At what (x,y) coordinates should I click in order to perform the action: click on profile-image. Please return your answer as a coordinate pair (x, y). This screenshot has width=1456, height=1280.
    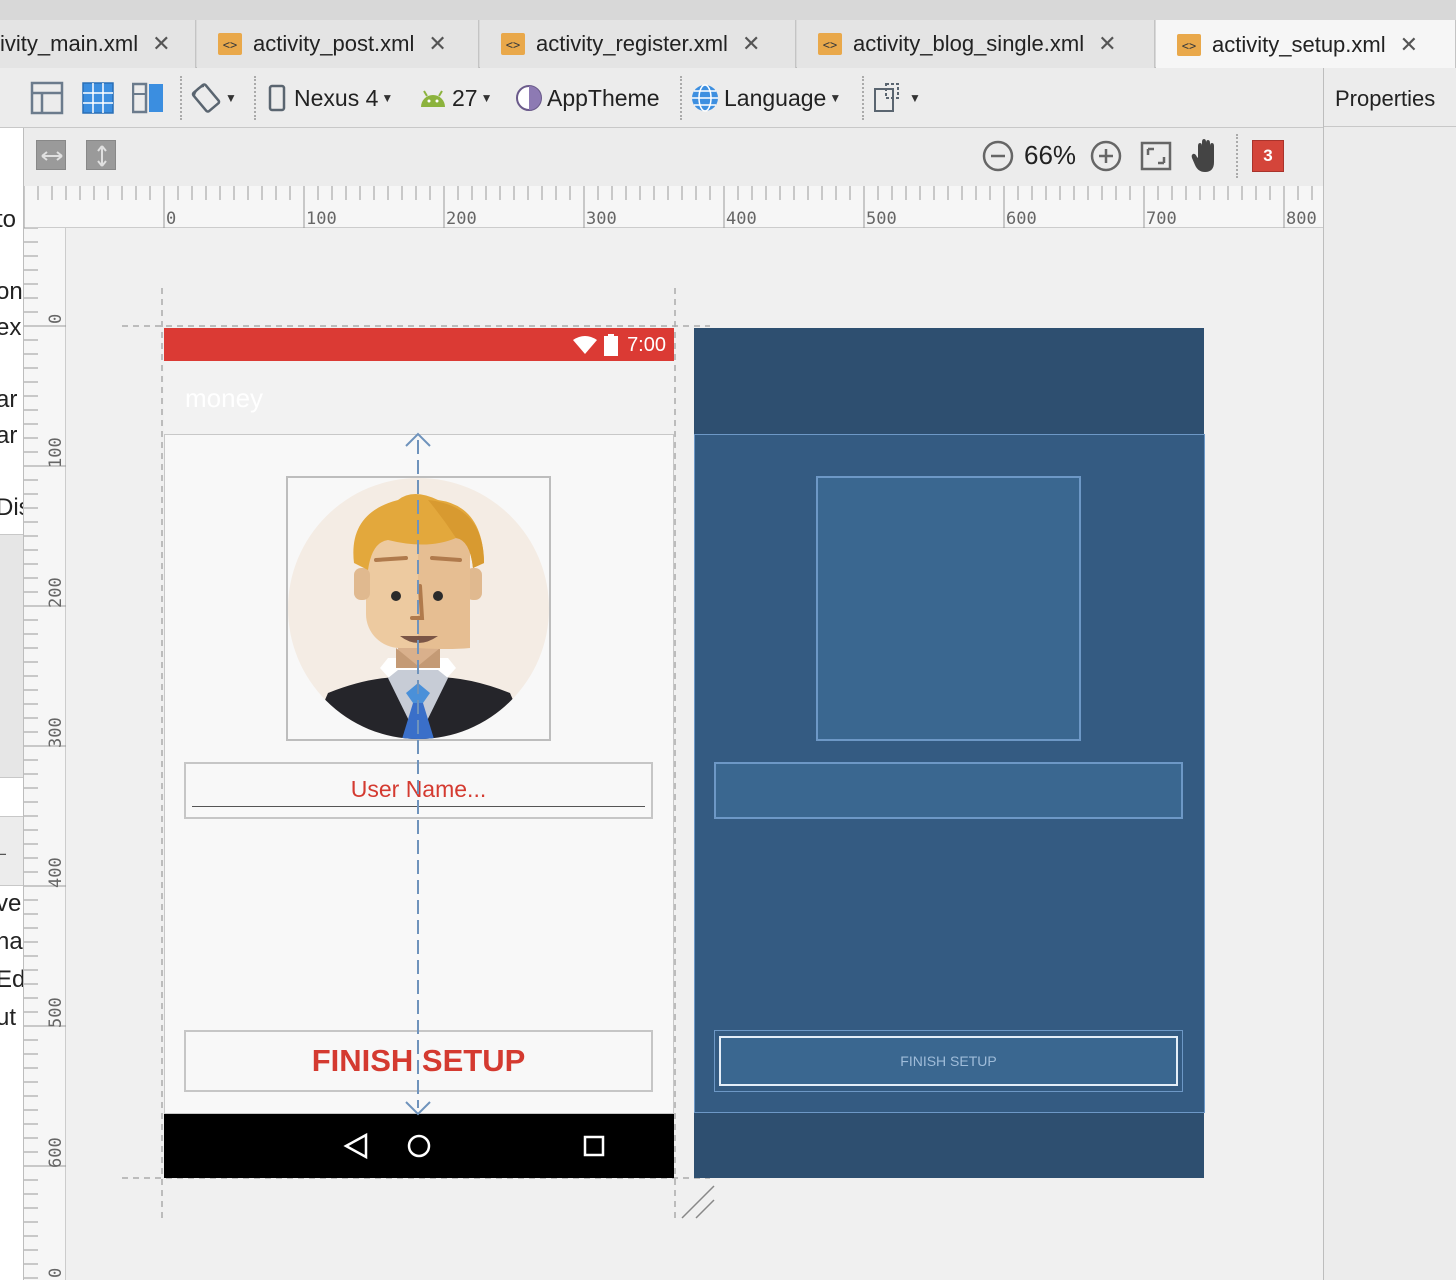
    Looking at the image, I should click on (418, 608).